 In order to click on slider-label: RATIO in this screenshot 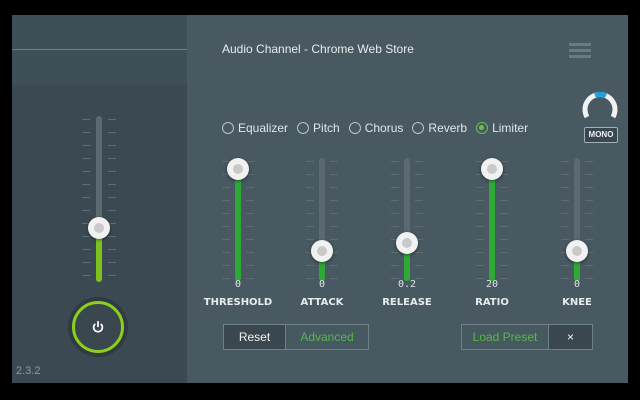, I will do `click(492, 302)`.